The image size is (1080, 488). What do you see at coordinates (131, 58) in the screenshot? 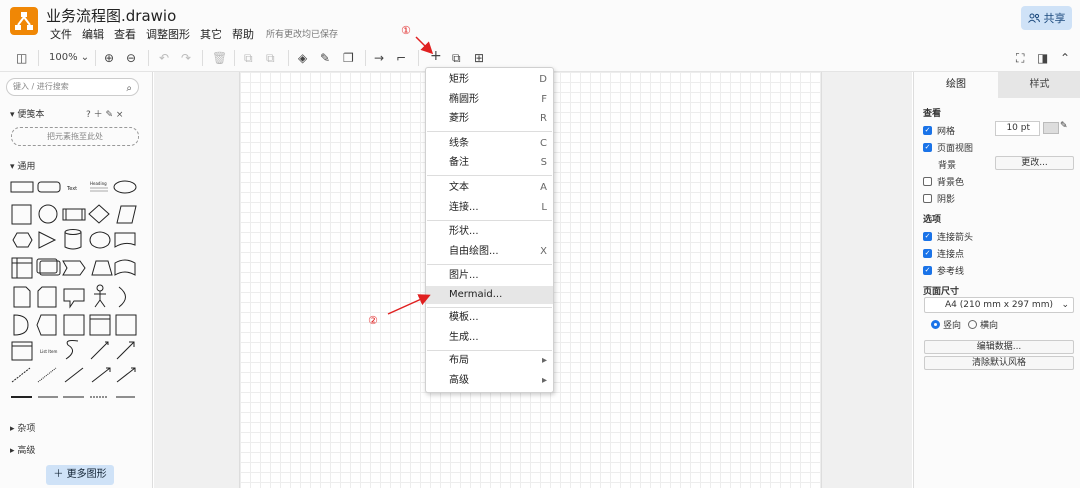
I see `zoom-out-icon: ⊖` at bounding box center [131, 58].